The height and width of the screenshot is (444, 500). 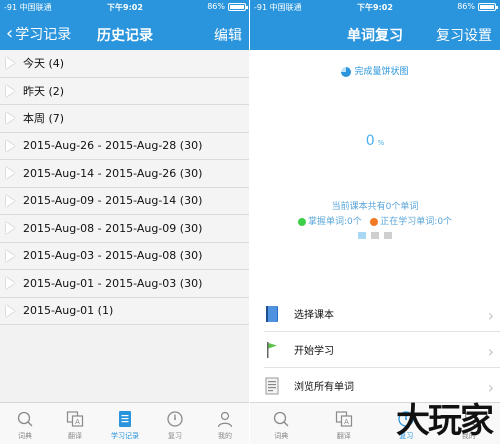 I want to click on history-row: 昨天 (2), so click(x=125, y=91).